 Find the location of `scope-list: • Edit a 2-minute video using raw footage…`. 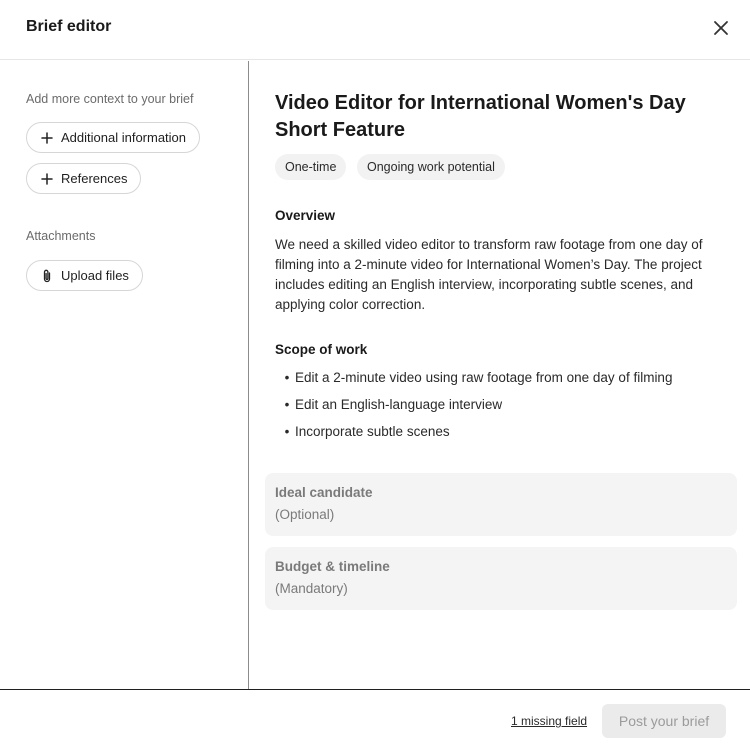

scope-list: • Edit a 2-minute video using raw footage… is located at coordinates (506, 408).